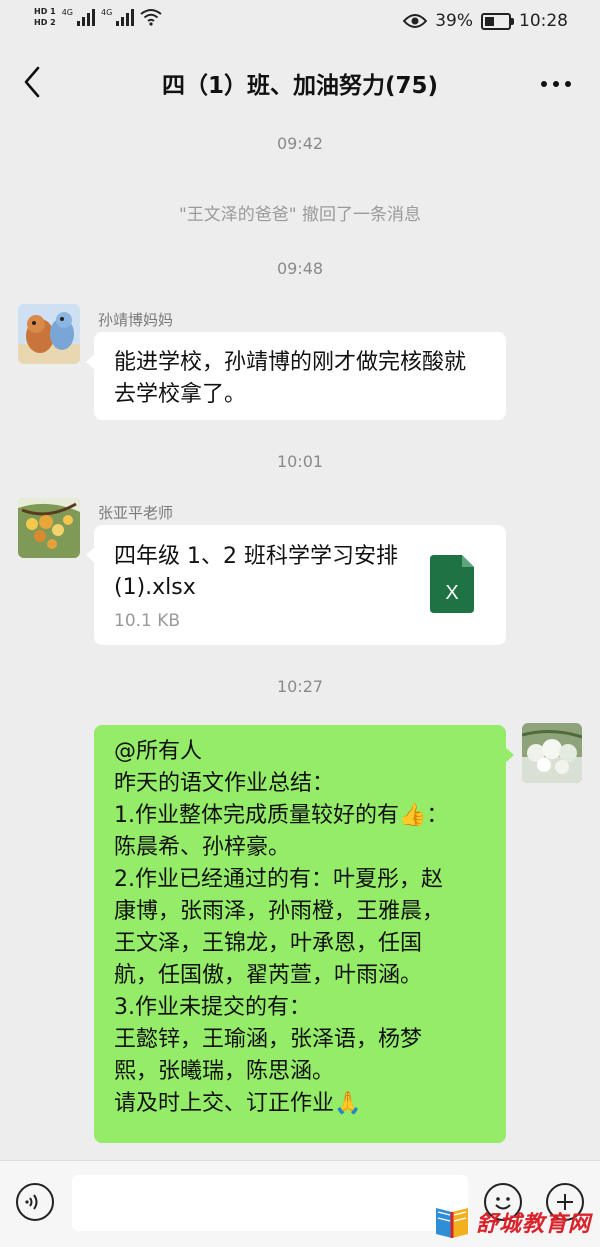 This screenshot has width=600, height=1247. What do you see at coordinates (106, 12) in the screenshot?
I see `network-type-2: 4G` at bounding box center [106, 12].